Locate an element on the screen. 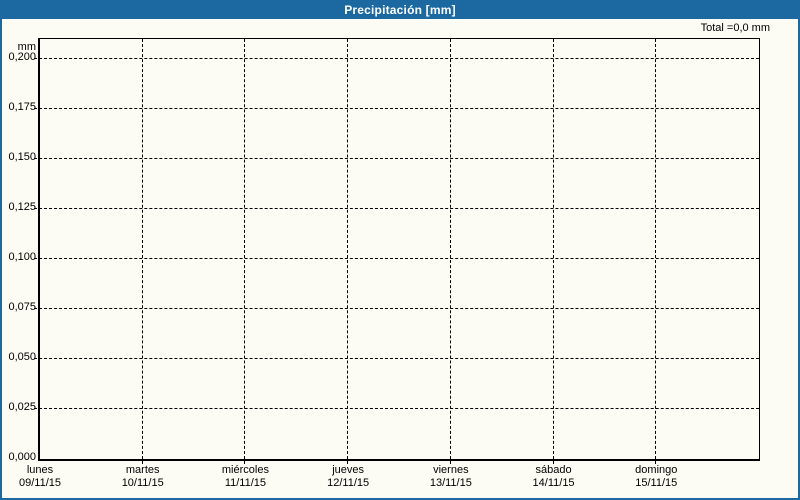 The width and height of the screenshot is (800, 500). x-tick-label: jueves 12/11/15 is located at coordinates (348, 477).